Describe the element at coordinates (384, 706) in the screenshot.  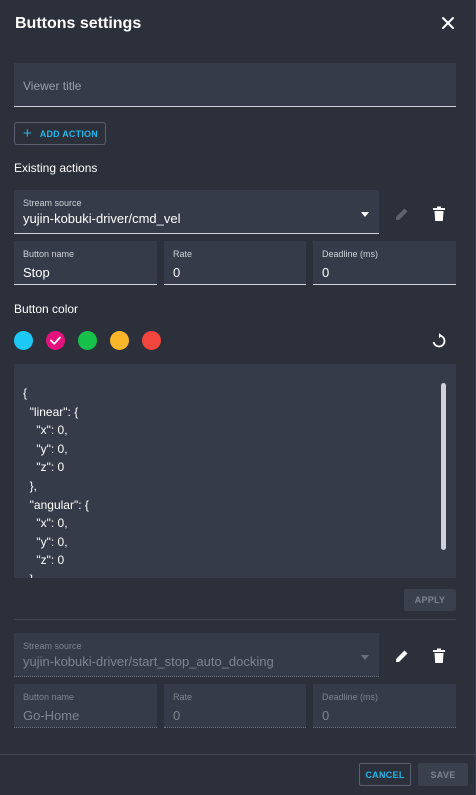
I see `deadline-field-2: Deadline (ms) 0` at that location.